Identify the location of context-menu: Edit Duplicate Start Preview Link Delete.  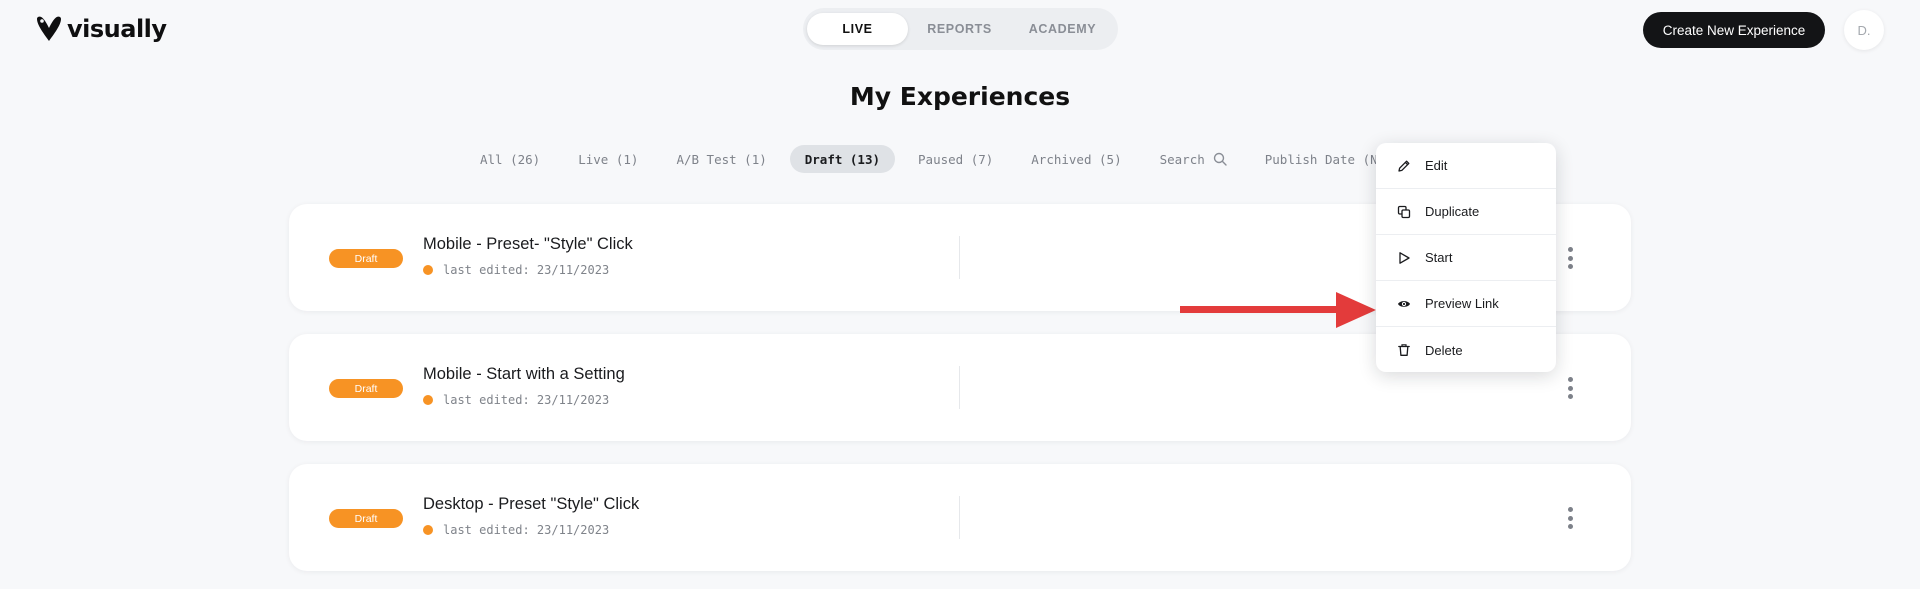
(1466, 257).